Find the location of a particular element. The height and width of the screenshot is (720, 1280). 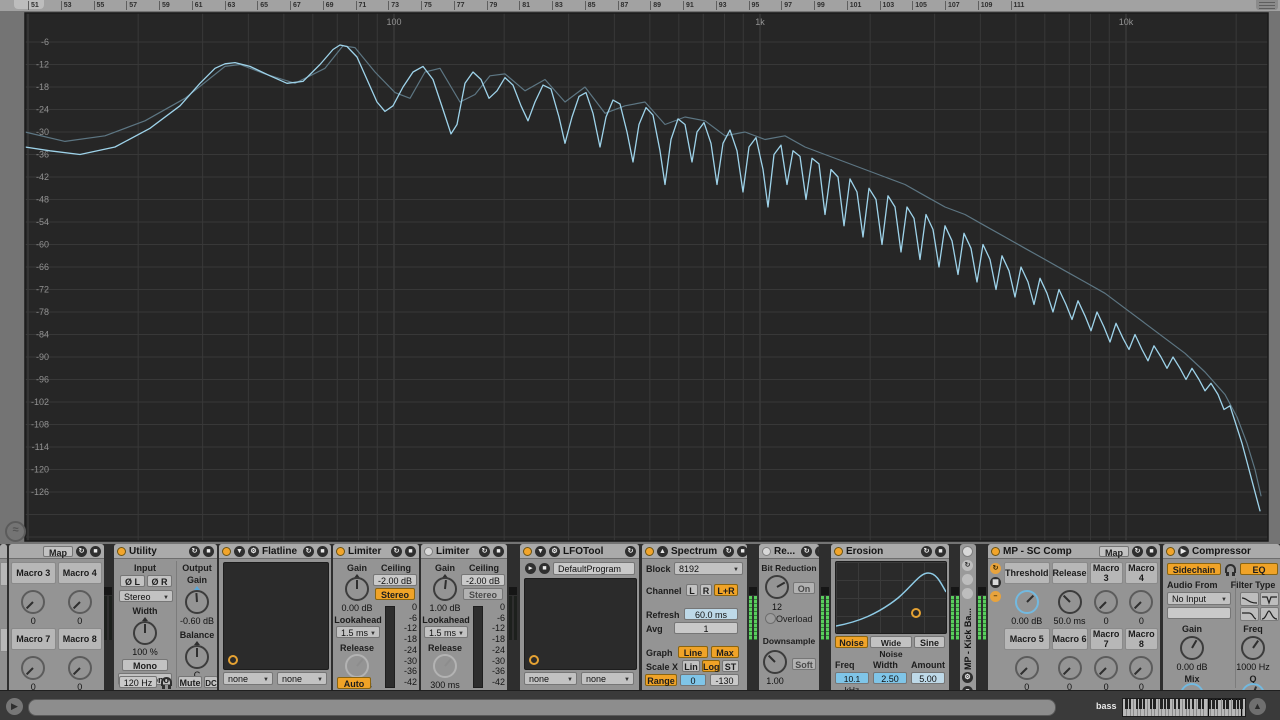

filter-freq-knob is located at coordinates (1253, 648).